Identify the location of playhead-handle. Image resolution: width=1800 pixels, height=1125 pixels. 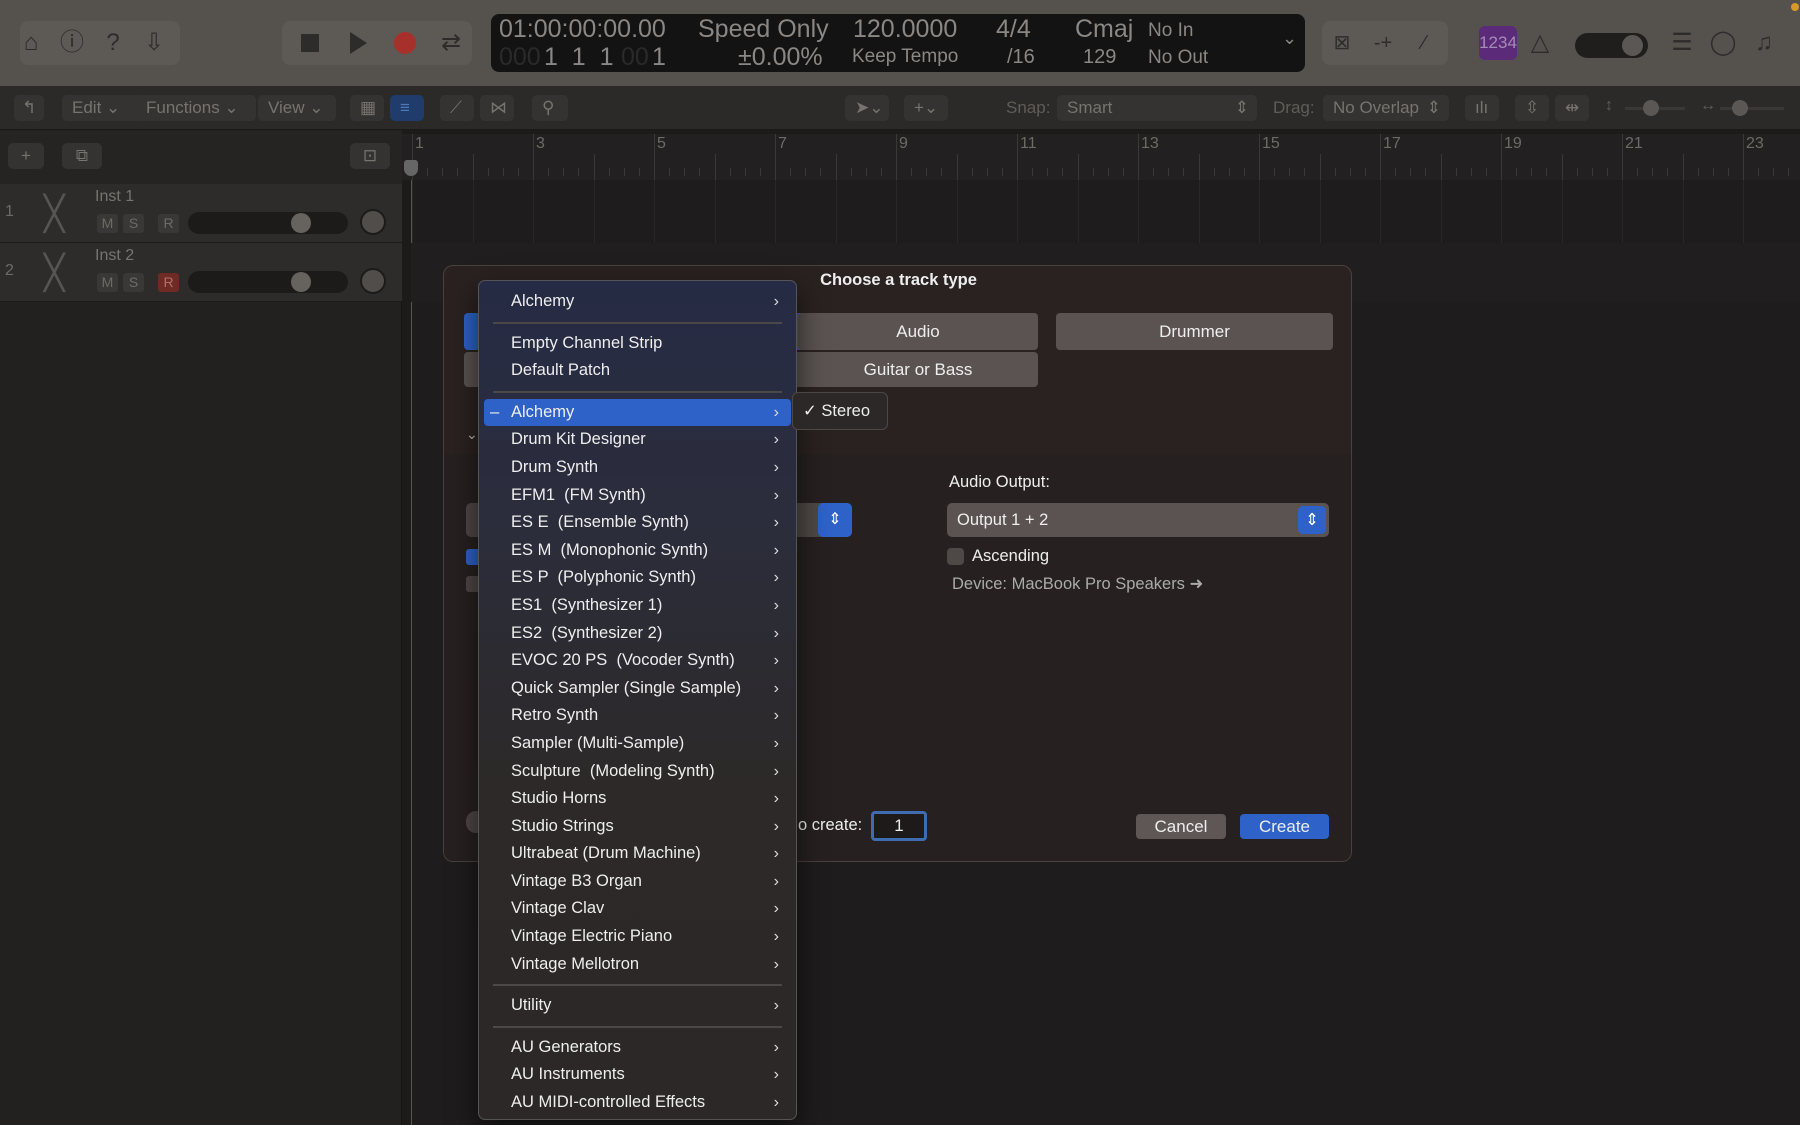
(411, 168).